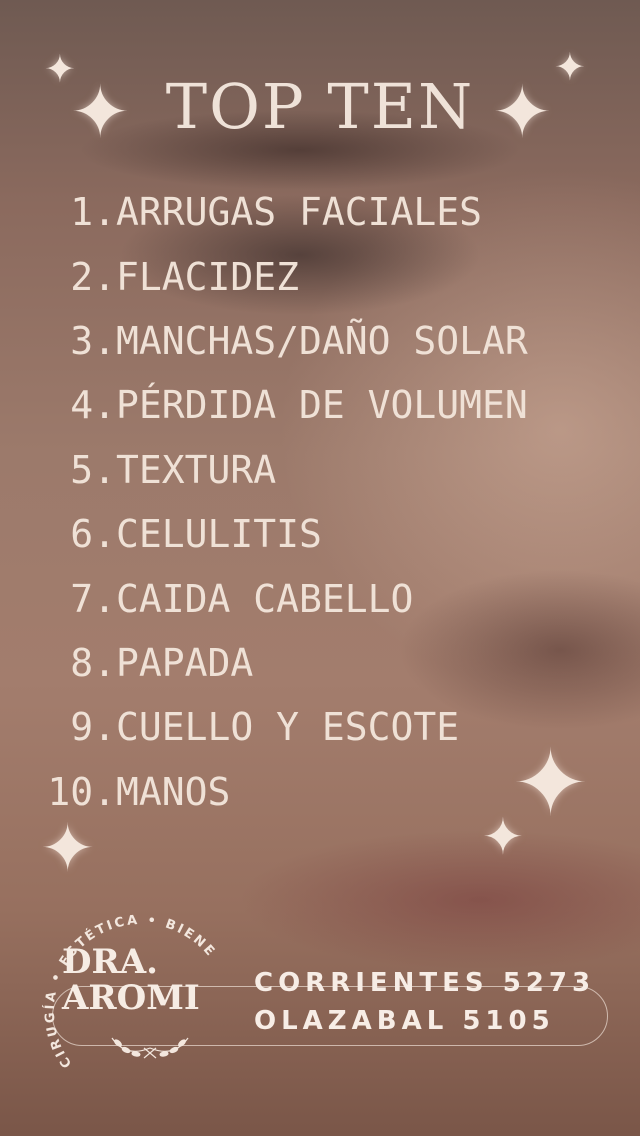 The width and height of the screenshot is (640, 1136). What do you see at coordinates (131, 998) in the screenshot?
I see `logo-name-line2: AROMI` at bounding box center [131, 998].